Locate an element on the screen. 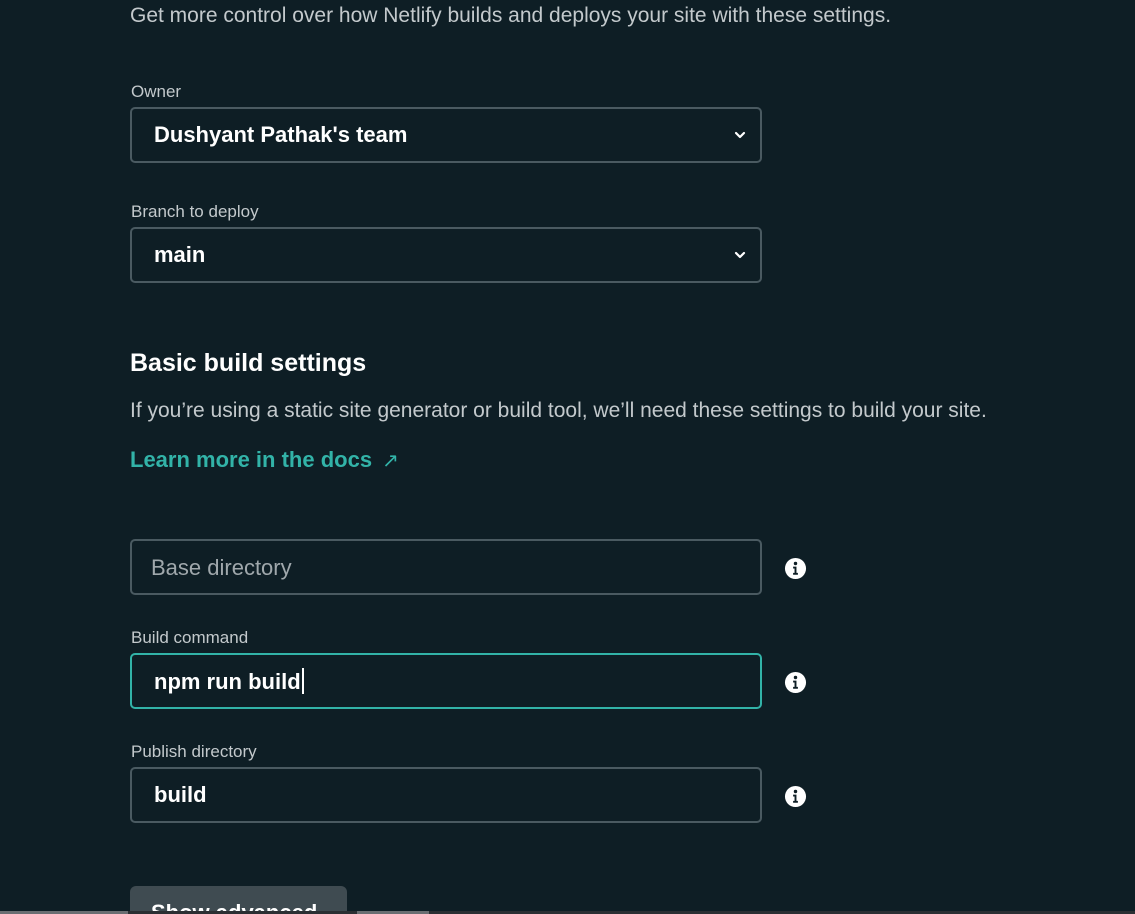  base-directory-input: Base directory is located at coordinates (446, 567).